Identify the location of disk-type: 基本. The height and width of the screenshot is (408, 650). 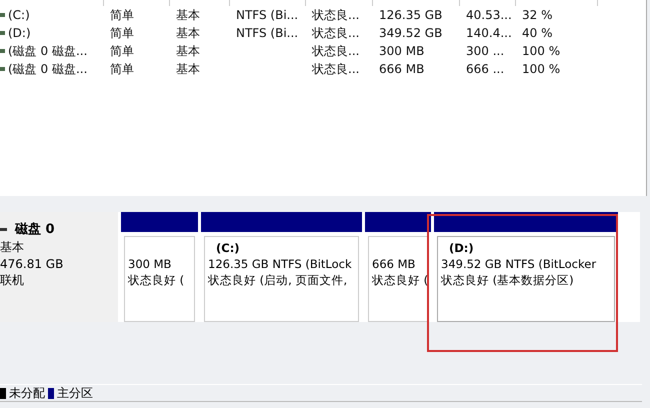
(12, 247).